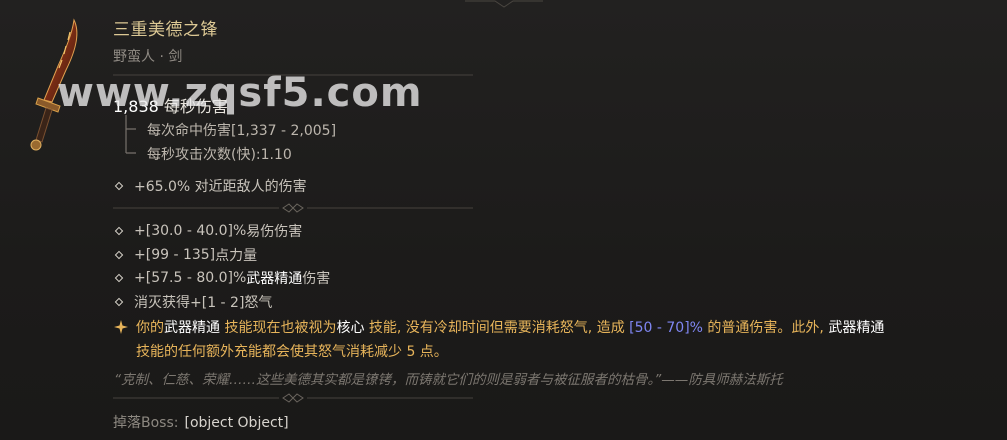 The height and width of the screenshot is (440, 1007). What do you see at coordinates (497, 328) in the screenshot?
I see `legendary-part: 技能, 没有冷却时间但需要消耗怒气, 造成` at bounding box center [497, 328].